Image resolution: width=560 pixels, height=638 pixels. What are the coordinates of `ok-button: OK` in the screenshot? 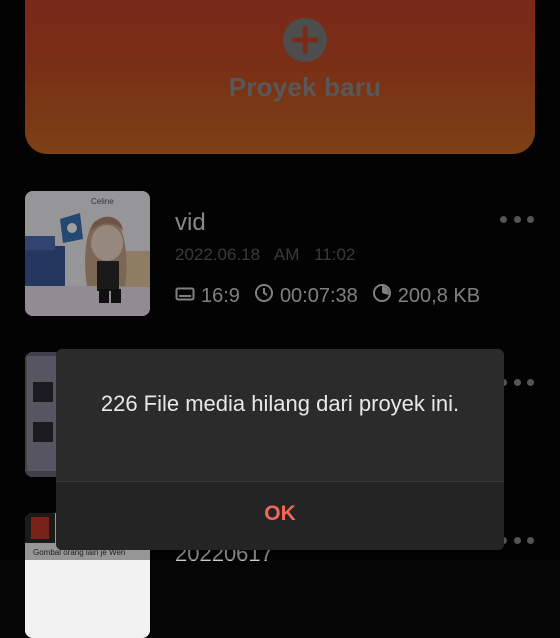 It's located at (280, 514).